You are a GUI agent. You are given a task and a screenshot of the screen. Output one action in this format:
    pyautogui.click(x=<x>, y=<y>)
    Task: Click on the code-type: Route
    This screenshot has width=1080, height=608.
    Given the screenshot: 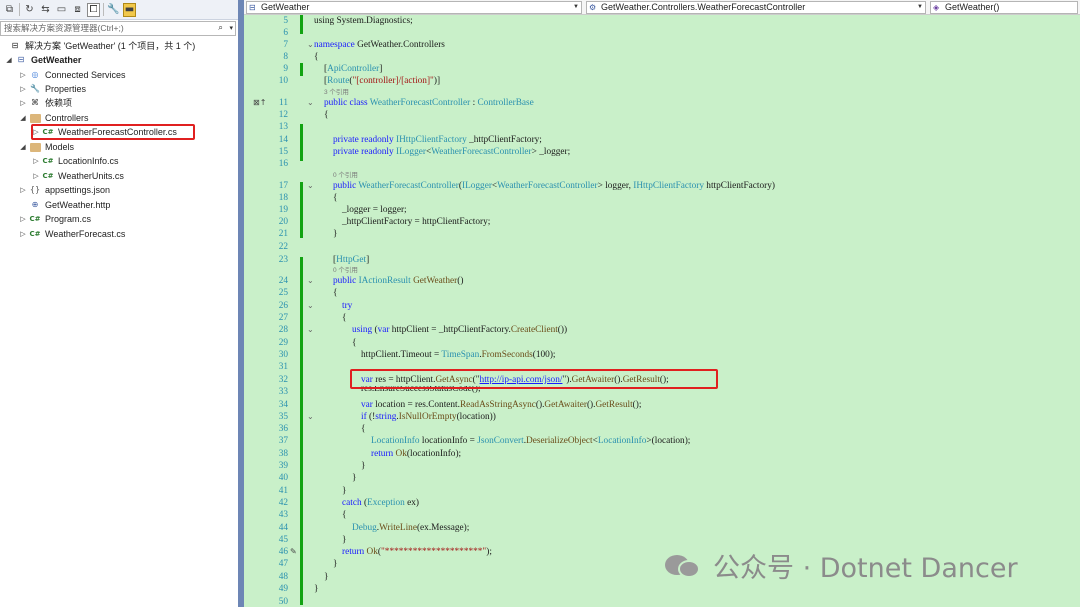 What is the action you would take?
    pyautogui.click(x=338, y=81)
    